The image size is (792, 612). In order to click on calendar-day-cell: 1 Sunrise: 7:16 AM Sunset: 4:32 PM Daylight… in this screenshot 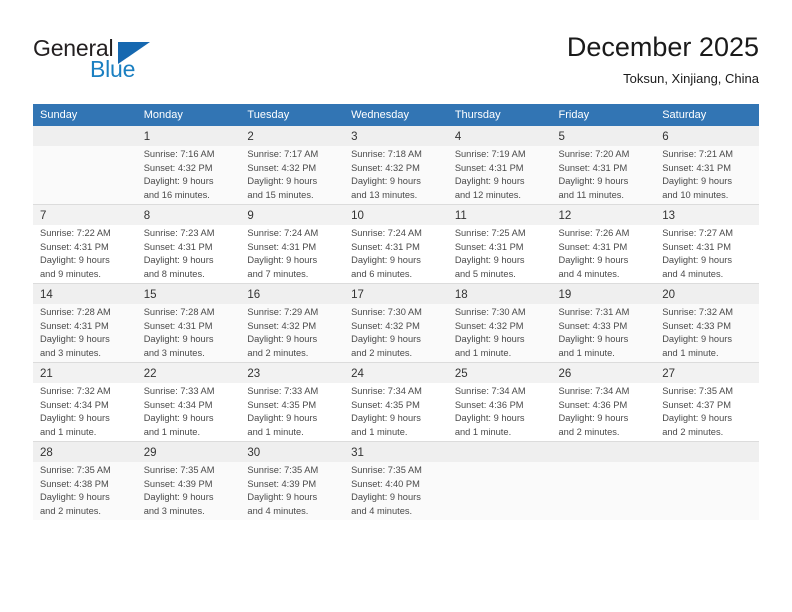, I will do `click(188, 165)`.